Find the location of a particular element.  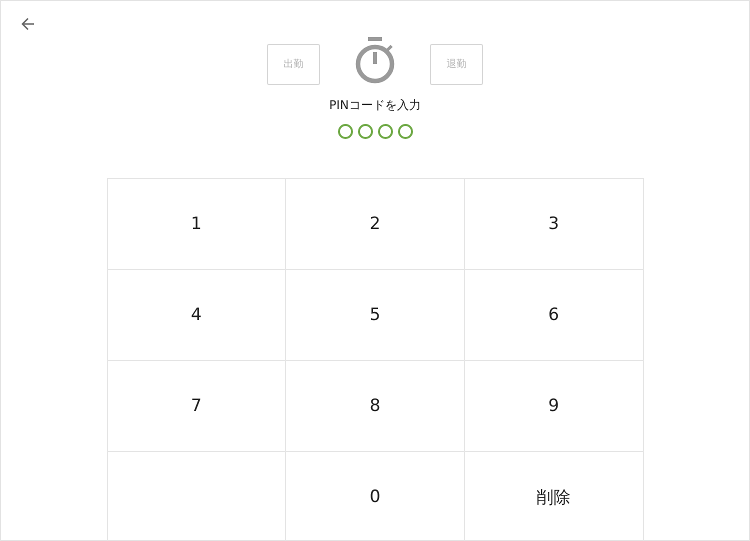

keypad-key: 1 is located at coordinates (197, 224).